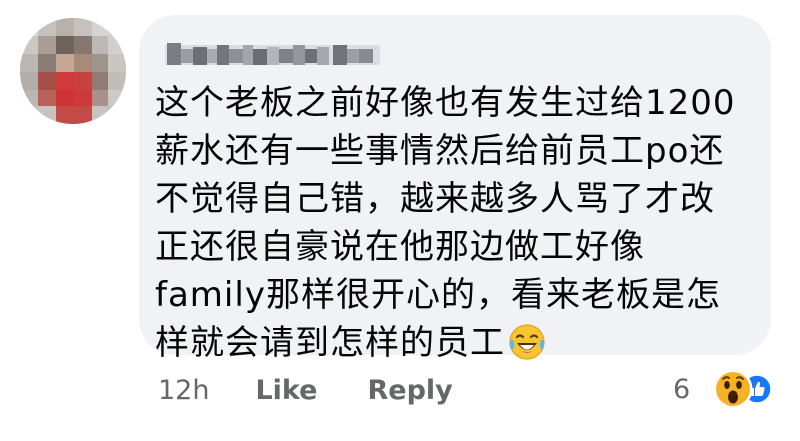 The width and height of the screenshot is (800, 441). I want to click on comment-line: 正还很自豪说在他那边做工好像, so click(400, 247).